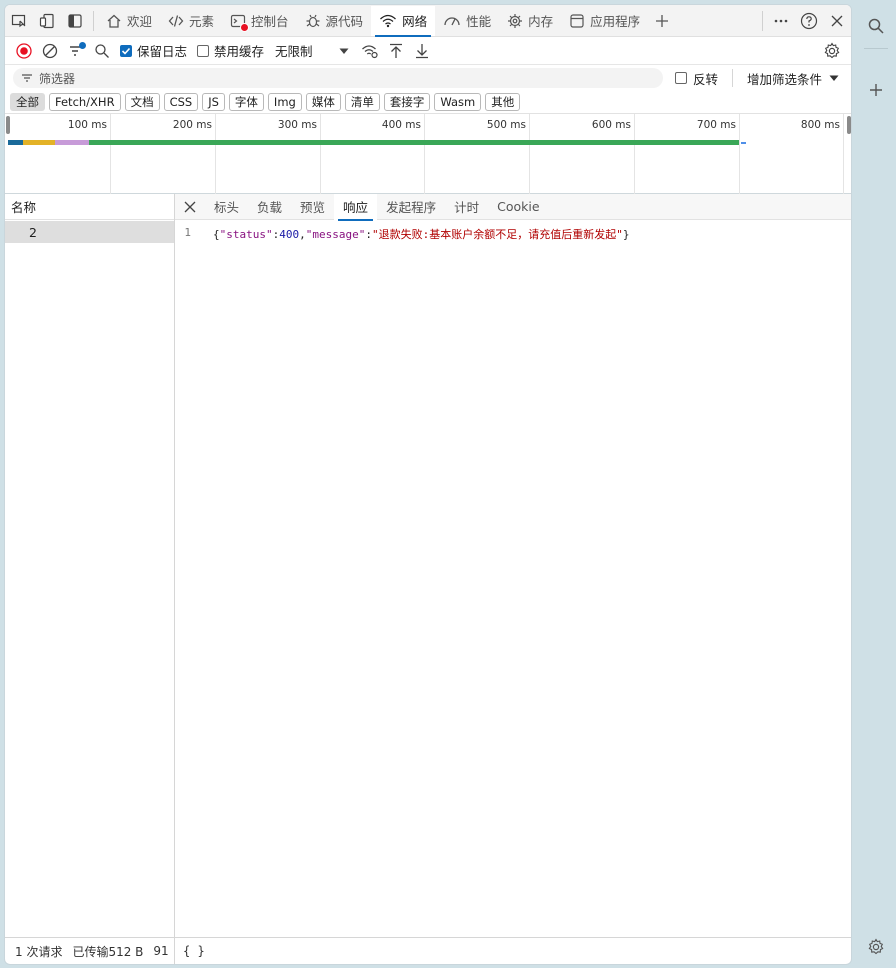  I want to click on chip-doc: 文档, so click(142, 102).